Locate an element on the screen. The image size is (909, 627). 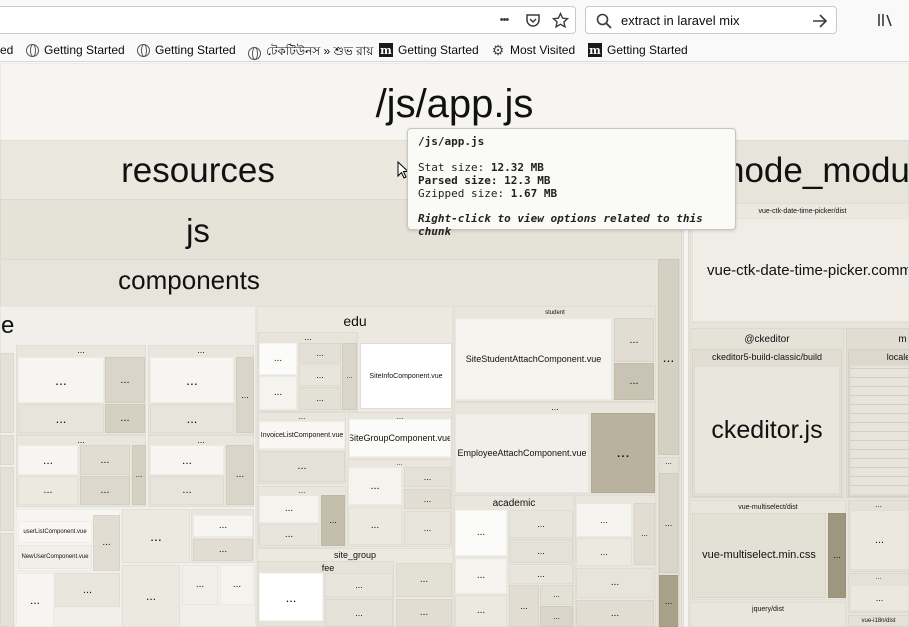
search-go-arrow-icon is located at coordinates (820, 21).